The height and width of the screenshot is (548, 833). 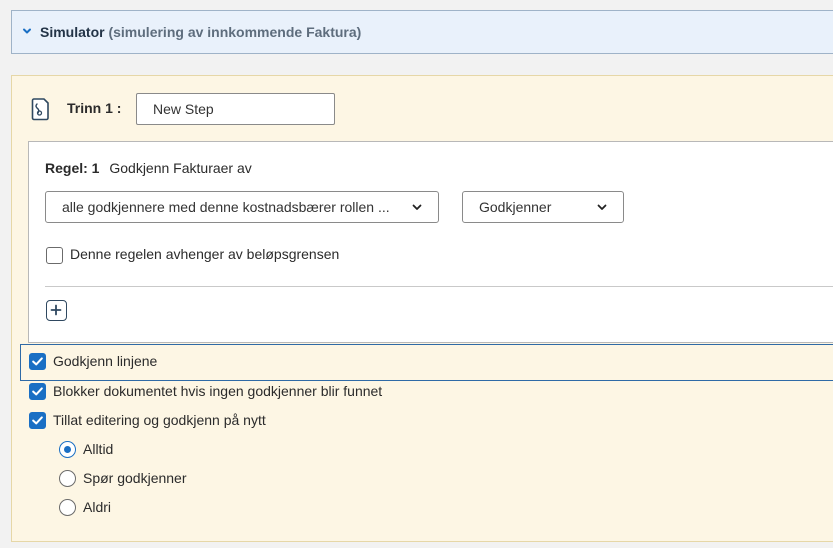 What do you see at coordinates (105, 361) in the screenshot?
I see `approve-lines-label: Godkjenn linjene` at bounding box center [105, 361].